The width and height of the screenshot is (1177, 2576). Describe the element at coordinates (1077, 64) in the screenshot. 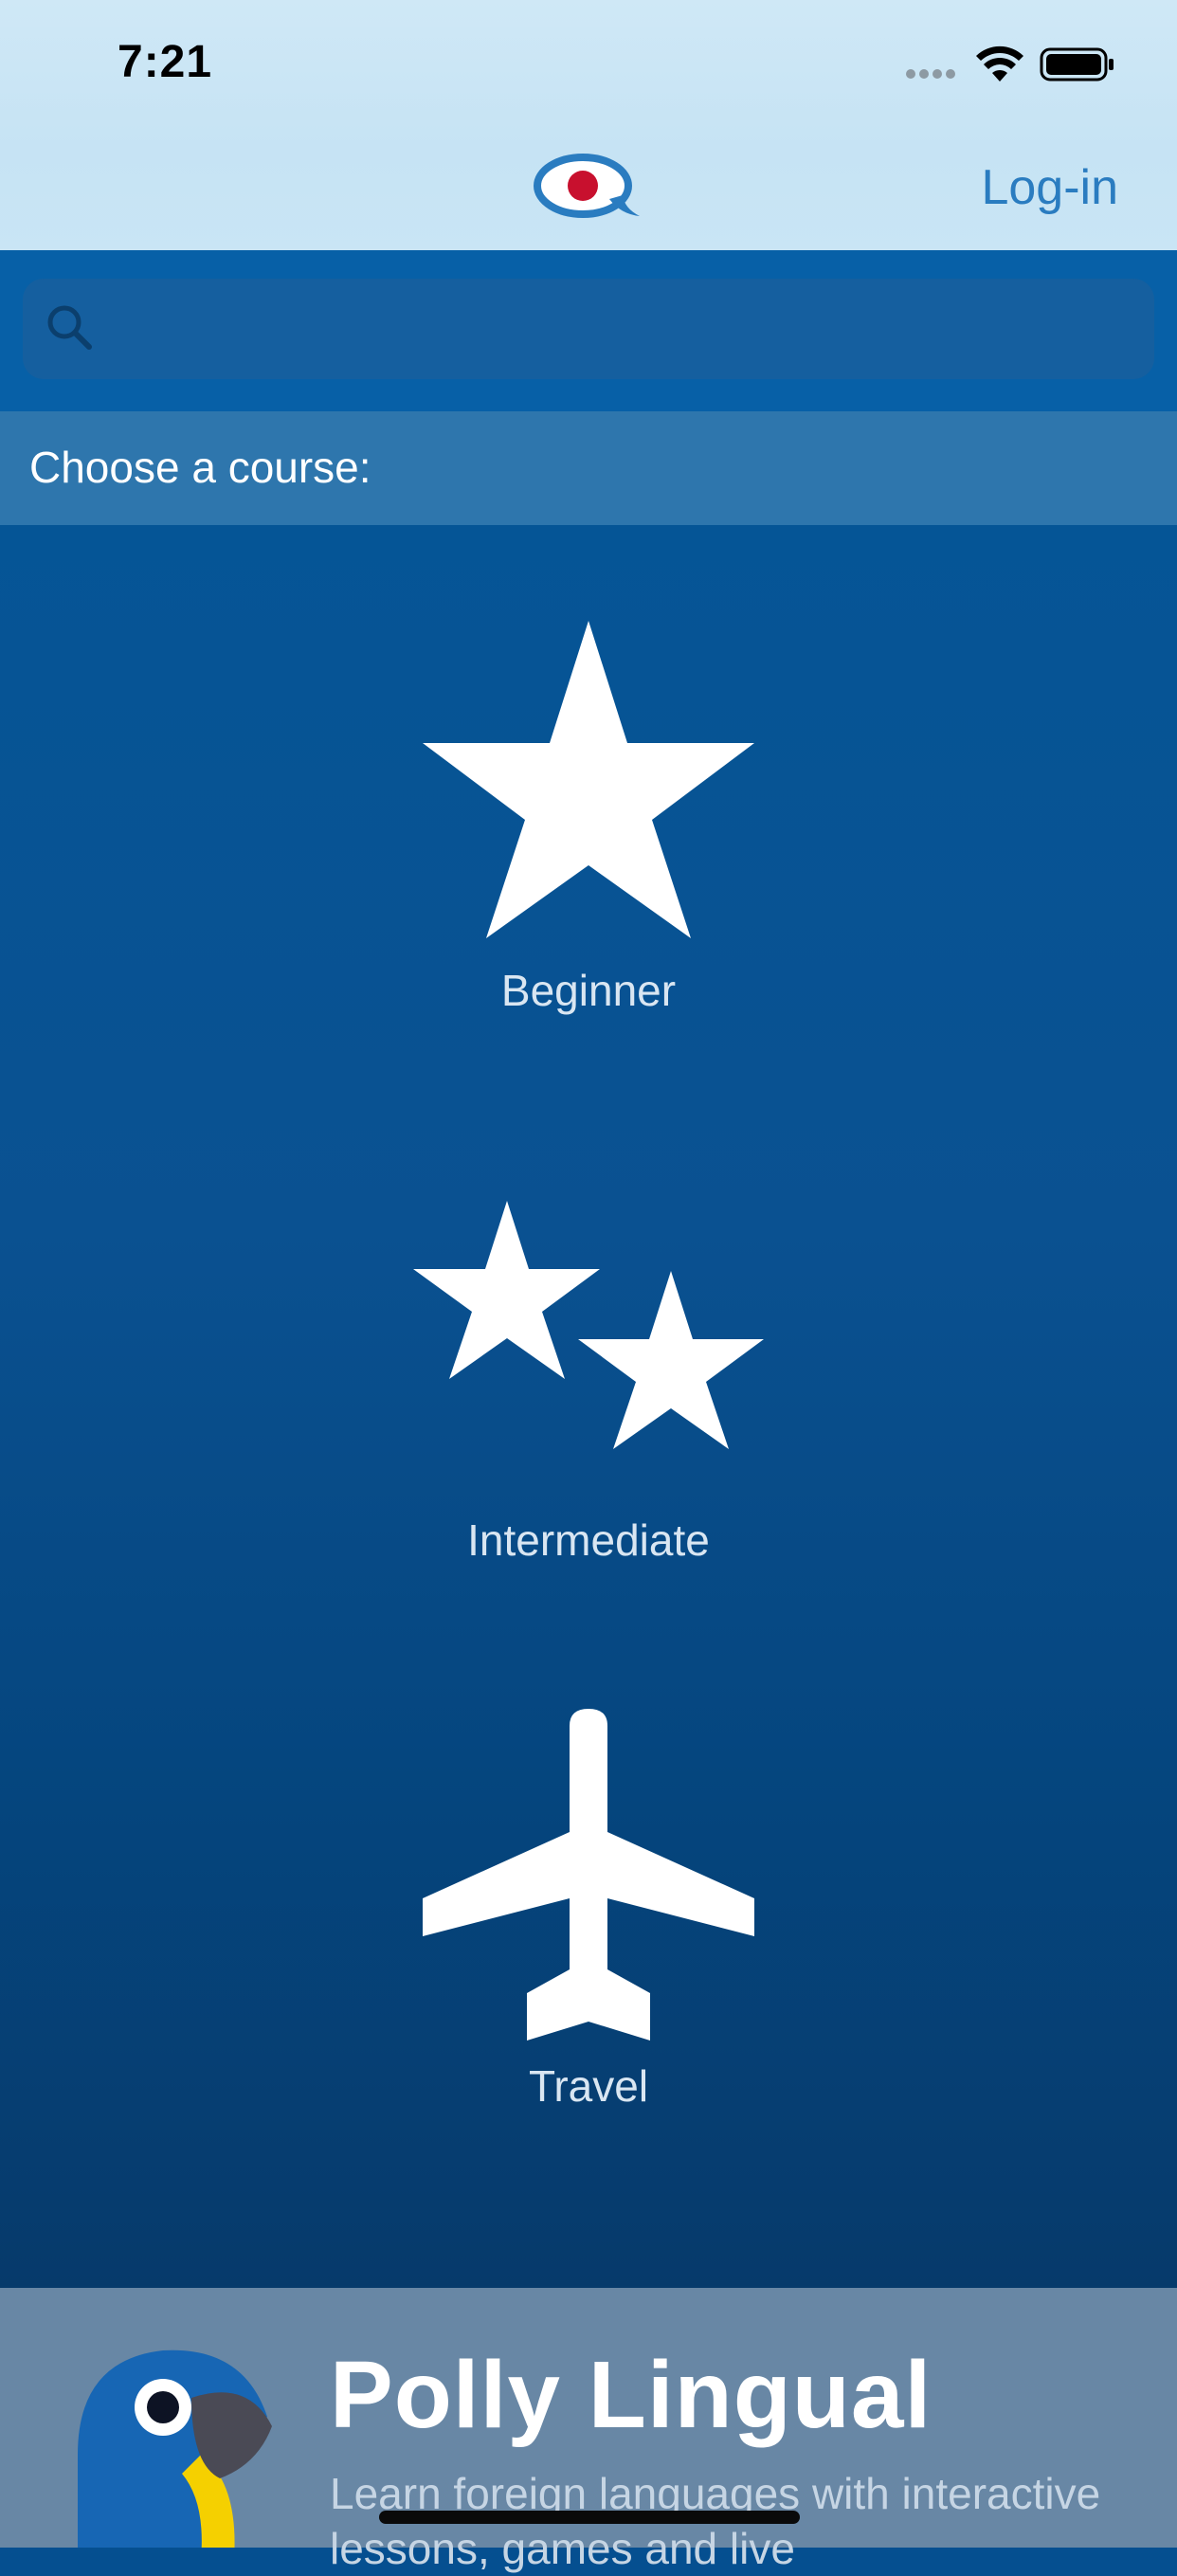

I see `battery-icon` at that location.